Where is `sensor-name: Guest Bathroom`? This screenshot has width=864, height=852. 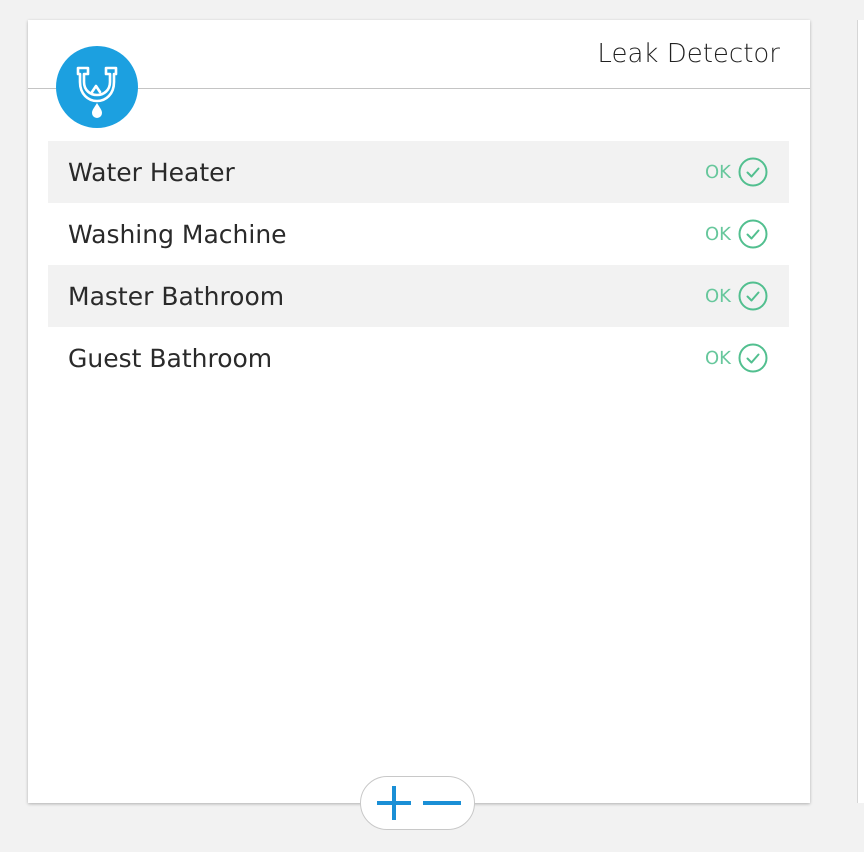
sensor-name: Guest Bathroom is located at coordinates (171, 358).